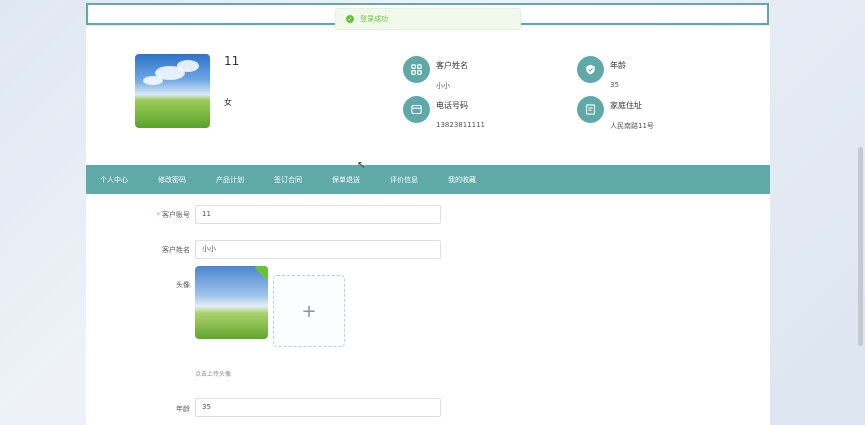 The image size is (865, 425). Describe the element at coordinates (231, 302) in the screenshot. I see `uploaded-avatar-thumbnail` at that location.